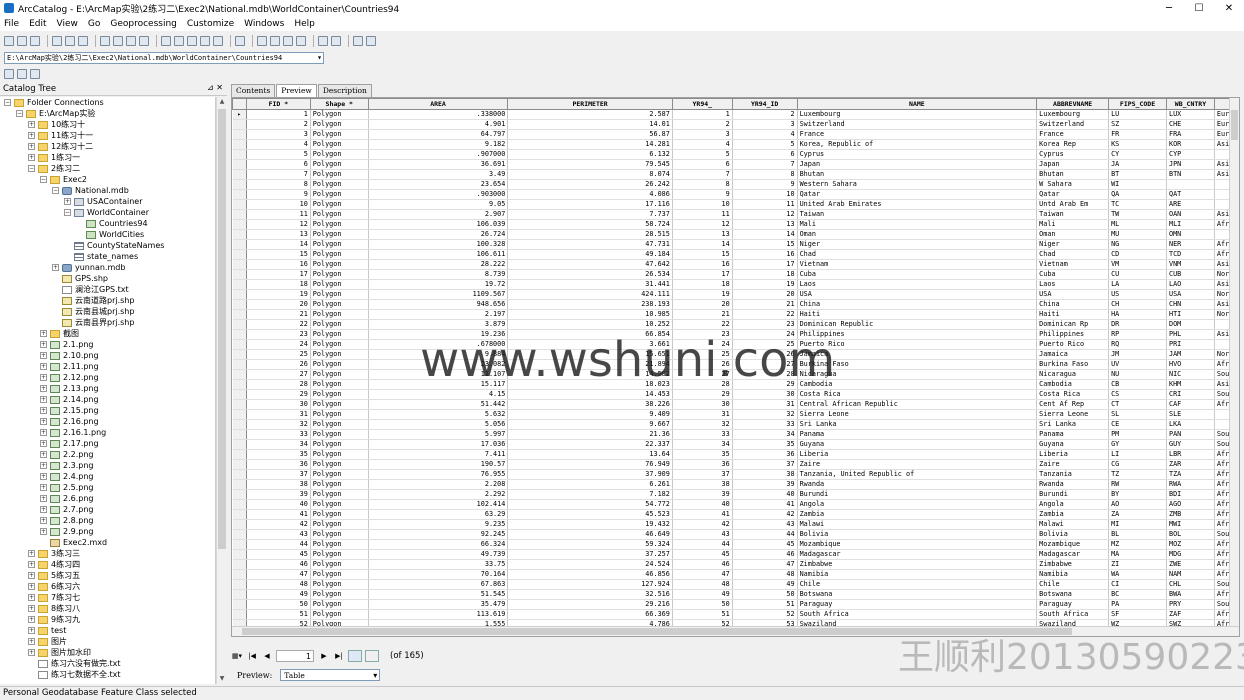 This screenshot has height=700, width=1244. Describe the element at coordinates (371, 41) in the screenshot. I see `create-thumbnail-icon` at that location.